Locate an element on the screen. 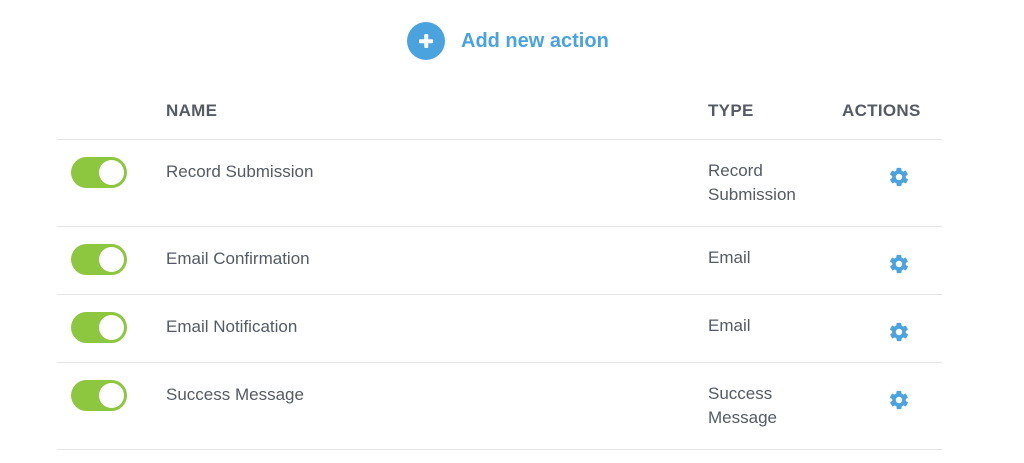  action-name: Record Submission is located at coordinates (240, 171).